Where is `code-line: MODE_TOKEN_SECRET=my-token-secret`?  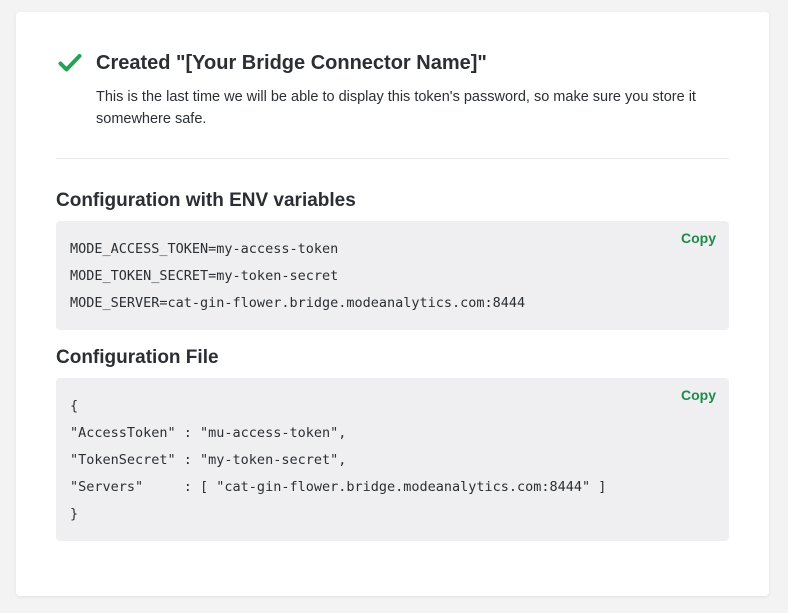 code-line: MODE_TOKEN_SECRET=my-token-secret is located at coordinates (204, 276).